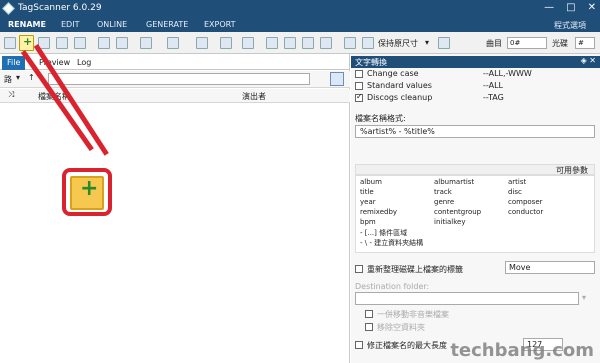 The height and width of the screenshot is (363, 600). I want to click on add-folder-icon, so click(26, 43).